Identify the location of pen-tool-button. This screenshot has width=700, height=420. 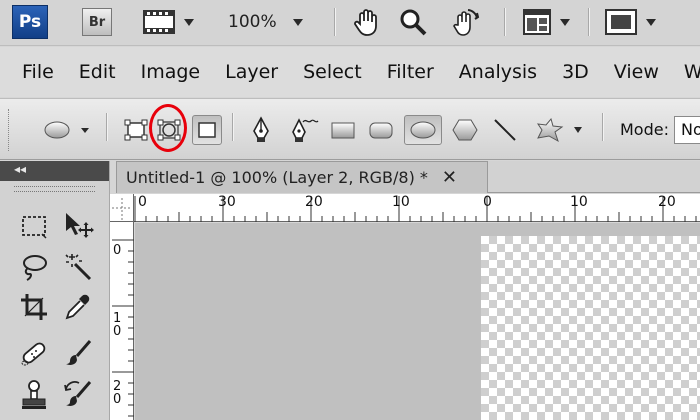
(261, 130).